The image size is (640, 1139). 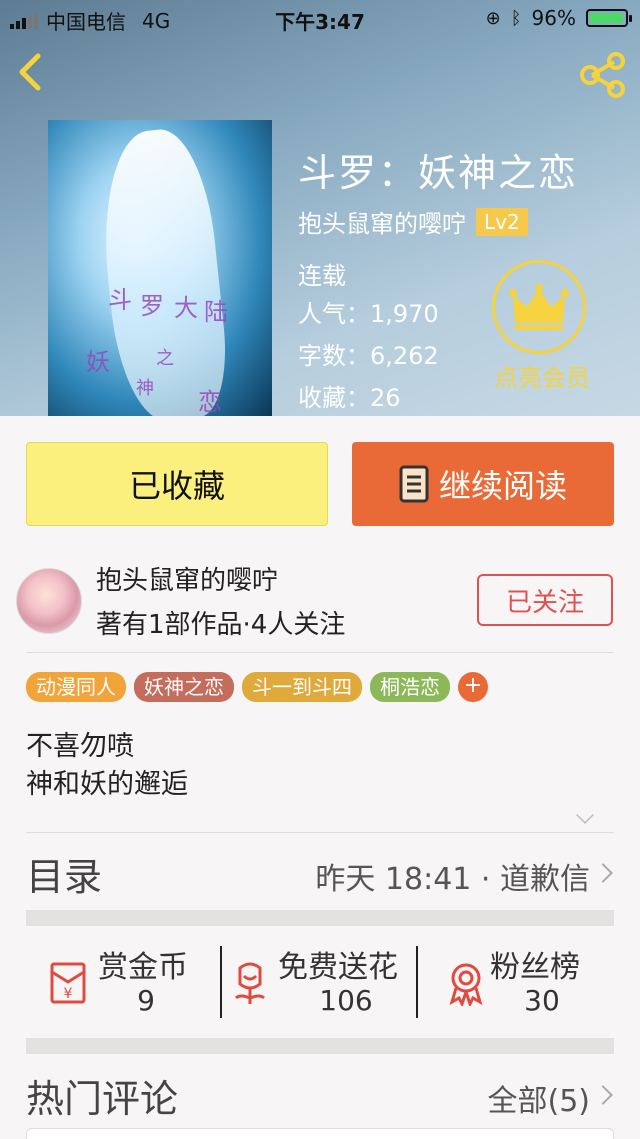 I want to click on book-author-line: 抱头鼠窜的嘤咛 Lv2, so click(x=413, y=221).